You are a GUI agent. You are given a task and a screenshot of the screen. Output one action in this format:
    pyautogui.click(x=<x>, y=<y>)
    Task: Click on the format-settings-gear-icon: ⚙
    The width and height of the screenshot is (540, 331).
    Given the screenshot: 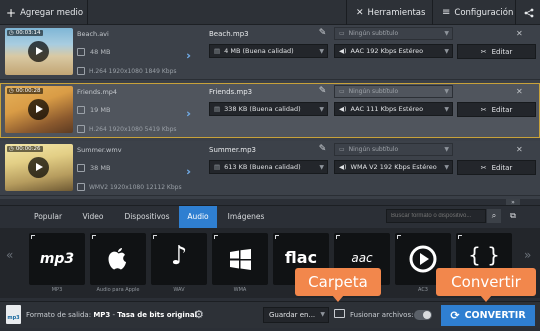 What is the action you would take?
    pyautogui.click(x=199, y=314)
    